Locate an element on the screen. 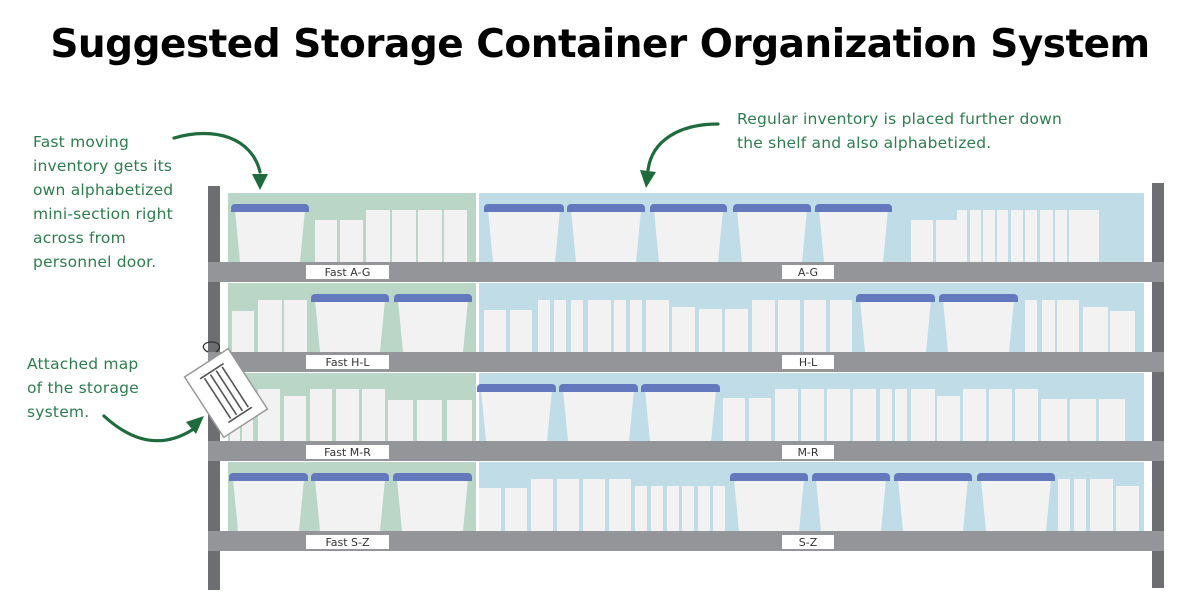 The image size is (1200, 616). regular-label-4: S-Z is located at coordinates (808, 542).